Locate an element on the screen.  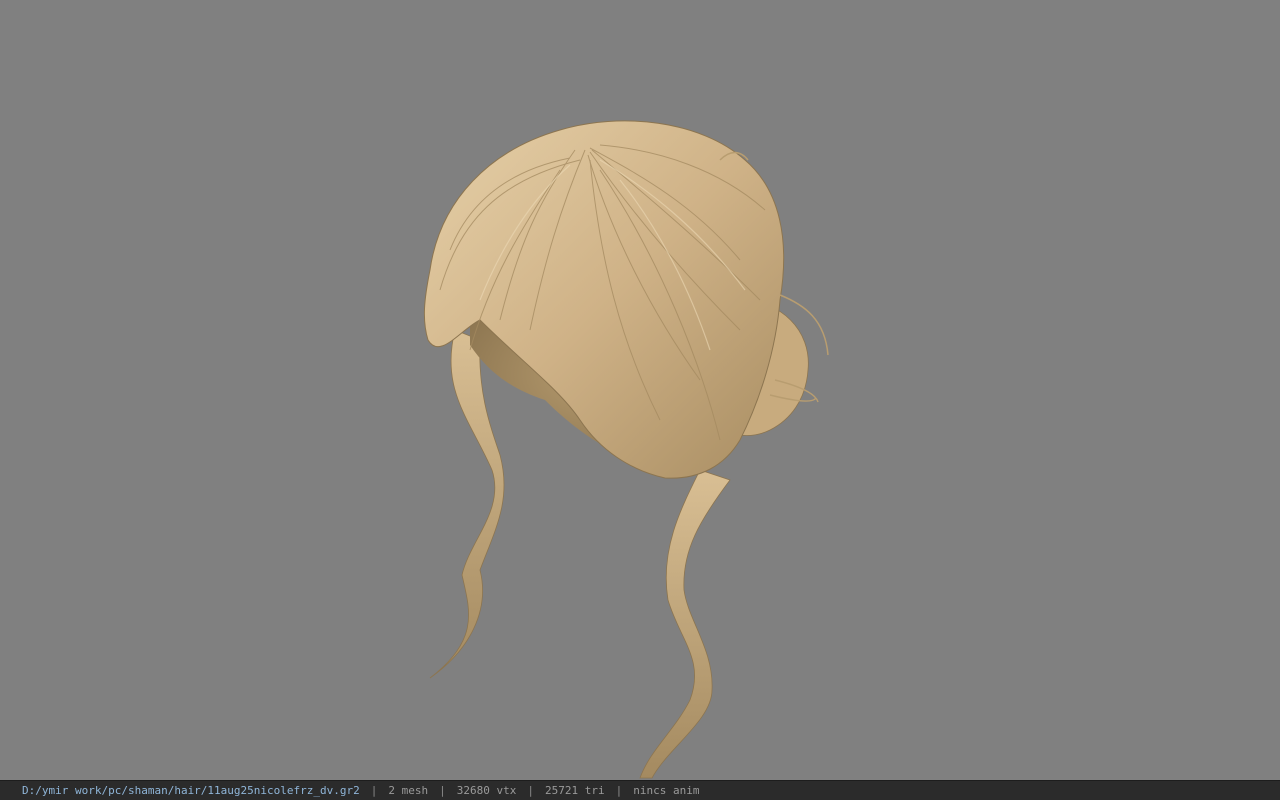
mesh-count: 2 mesh is located at coordinates (408, 790).